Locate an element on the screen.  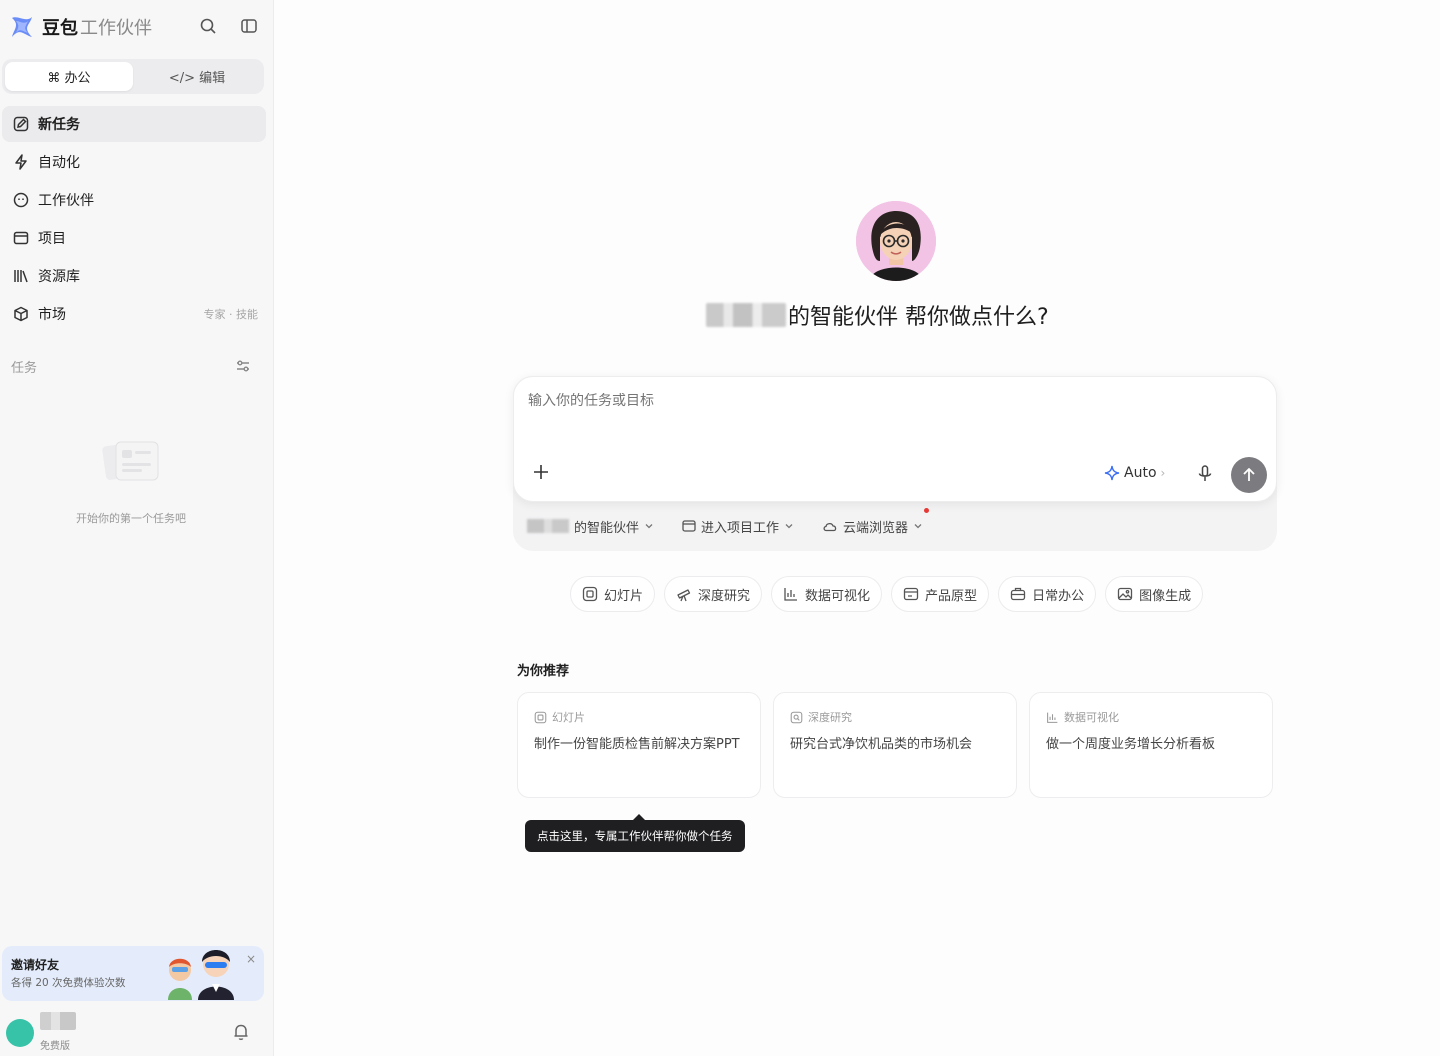
cloud-browser-chip: 云端浏览器 is located at coordinates (876, 521).